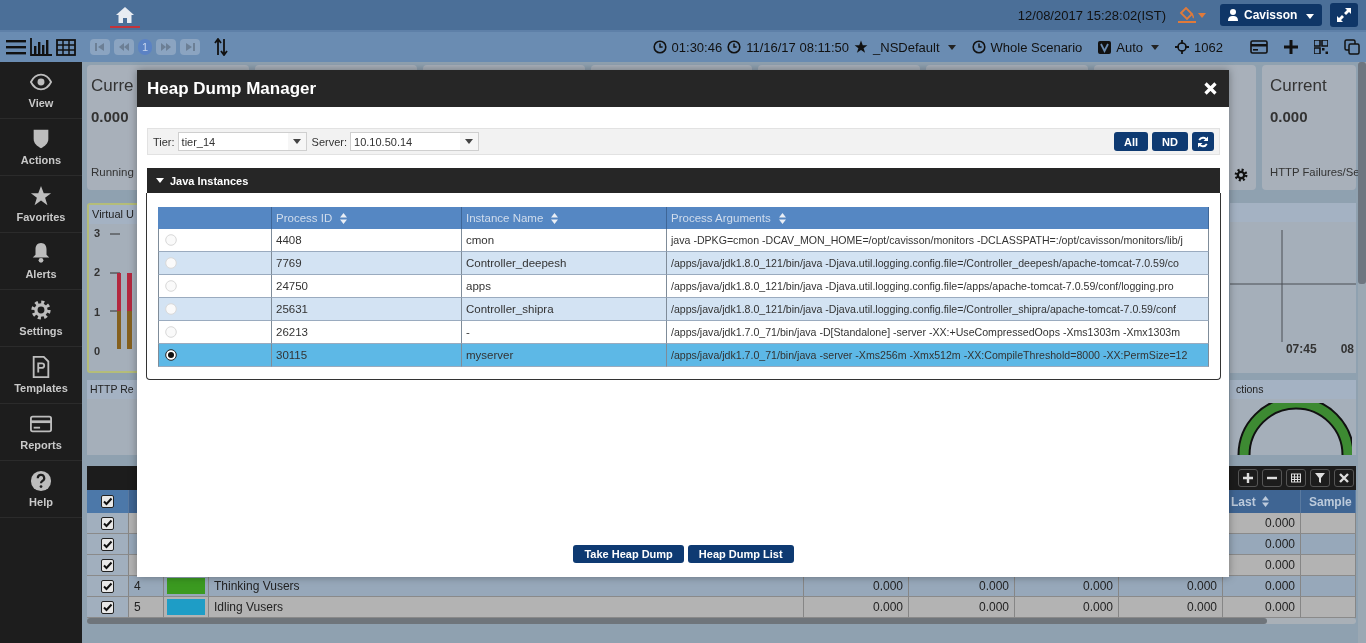 The image size is (1366, 643). What do you see at coordinates (1131, 141) in the screenshot?
I see `filter-button: All` at bounding box center [1131, 141].